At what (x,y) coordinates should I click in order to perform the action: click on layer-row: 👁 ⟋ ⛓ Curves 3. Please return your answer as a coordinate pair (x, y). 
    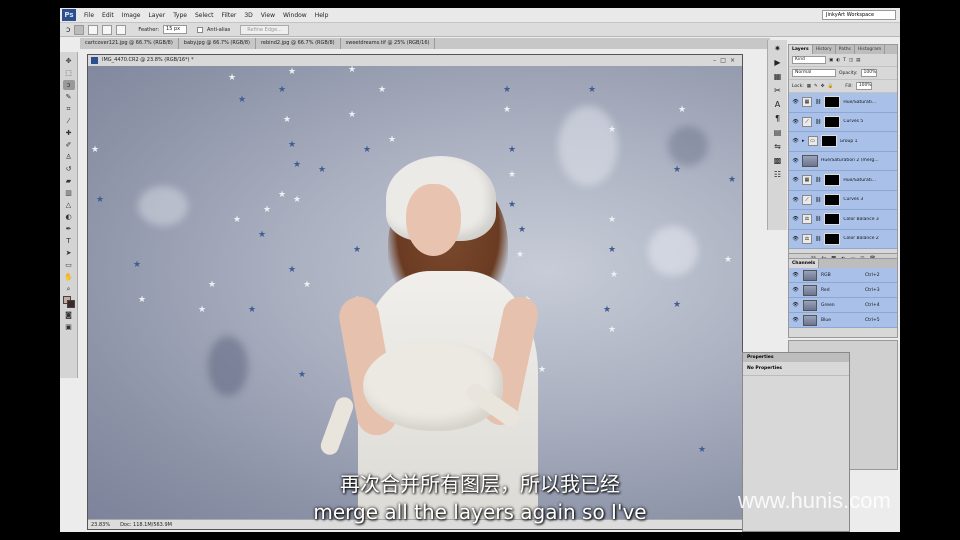
    Looking at the image, I should click on (843, 200).